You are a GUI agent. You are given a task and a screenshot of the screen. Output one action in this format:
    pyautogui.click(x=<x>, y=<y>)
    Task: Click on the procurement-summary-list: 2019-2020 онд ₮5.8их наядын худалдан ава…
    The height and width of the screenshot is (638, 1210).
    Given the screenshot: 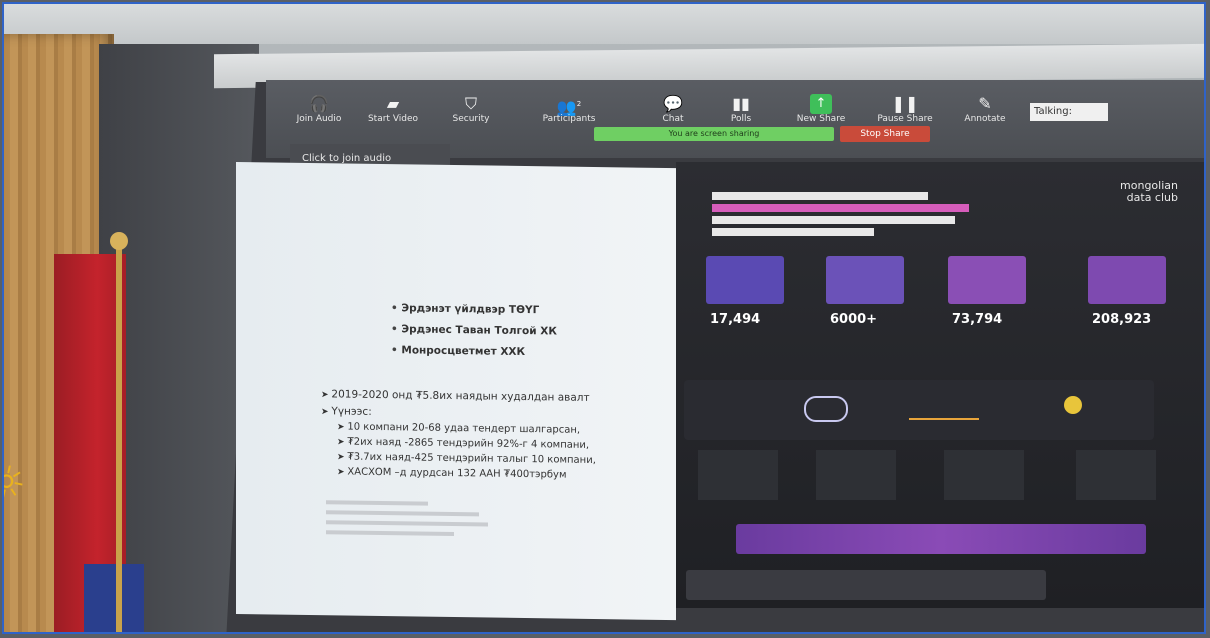 What is the action you would take?
    pyautogui.click(x=458, y=437)
    